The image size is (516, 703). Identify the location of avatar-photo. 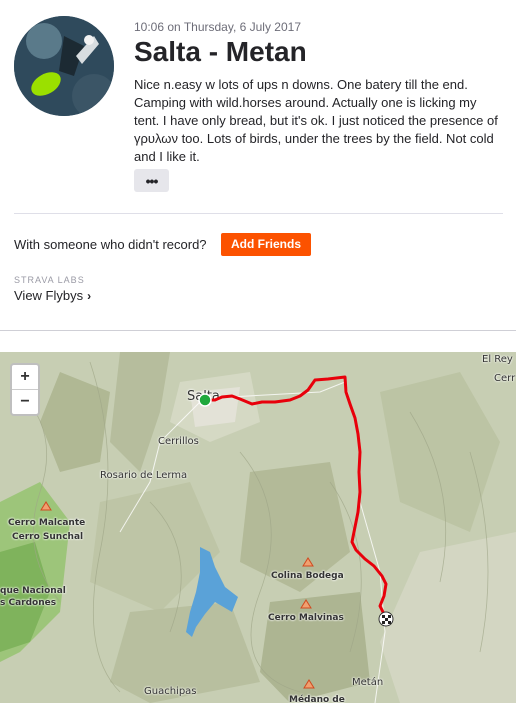
(64, 66).